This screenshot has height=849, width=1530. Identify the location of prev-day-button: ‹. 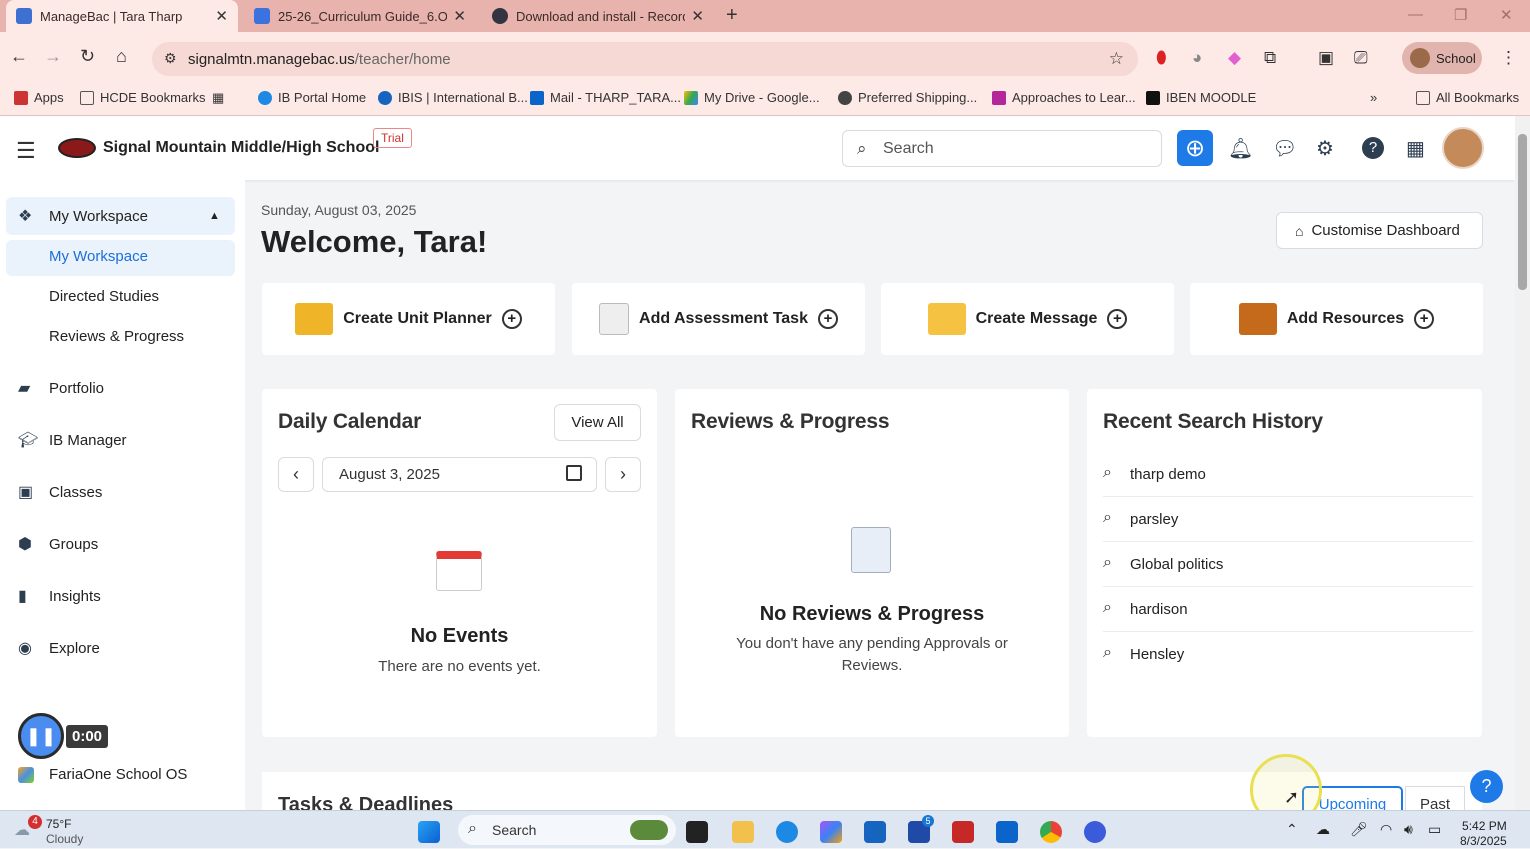
(296, 474).